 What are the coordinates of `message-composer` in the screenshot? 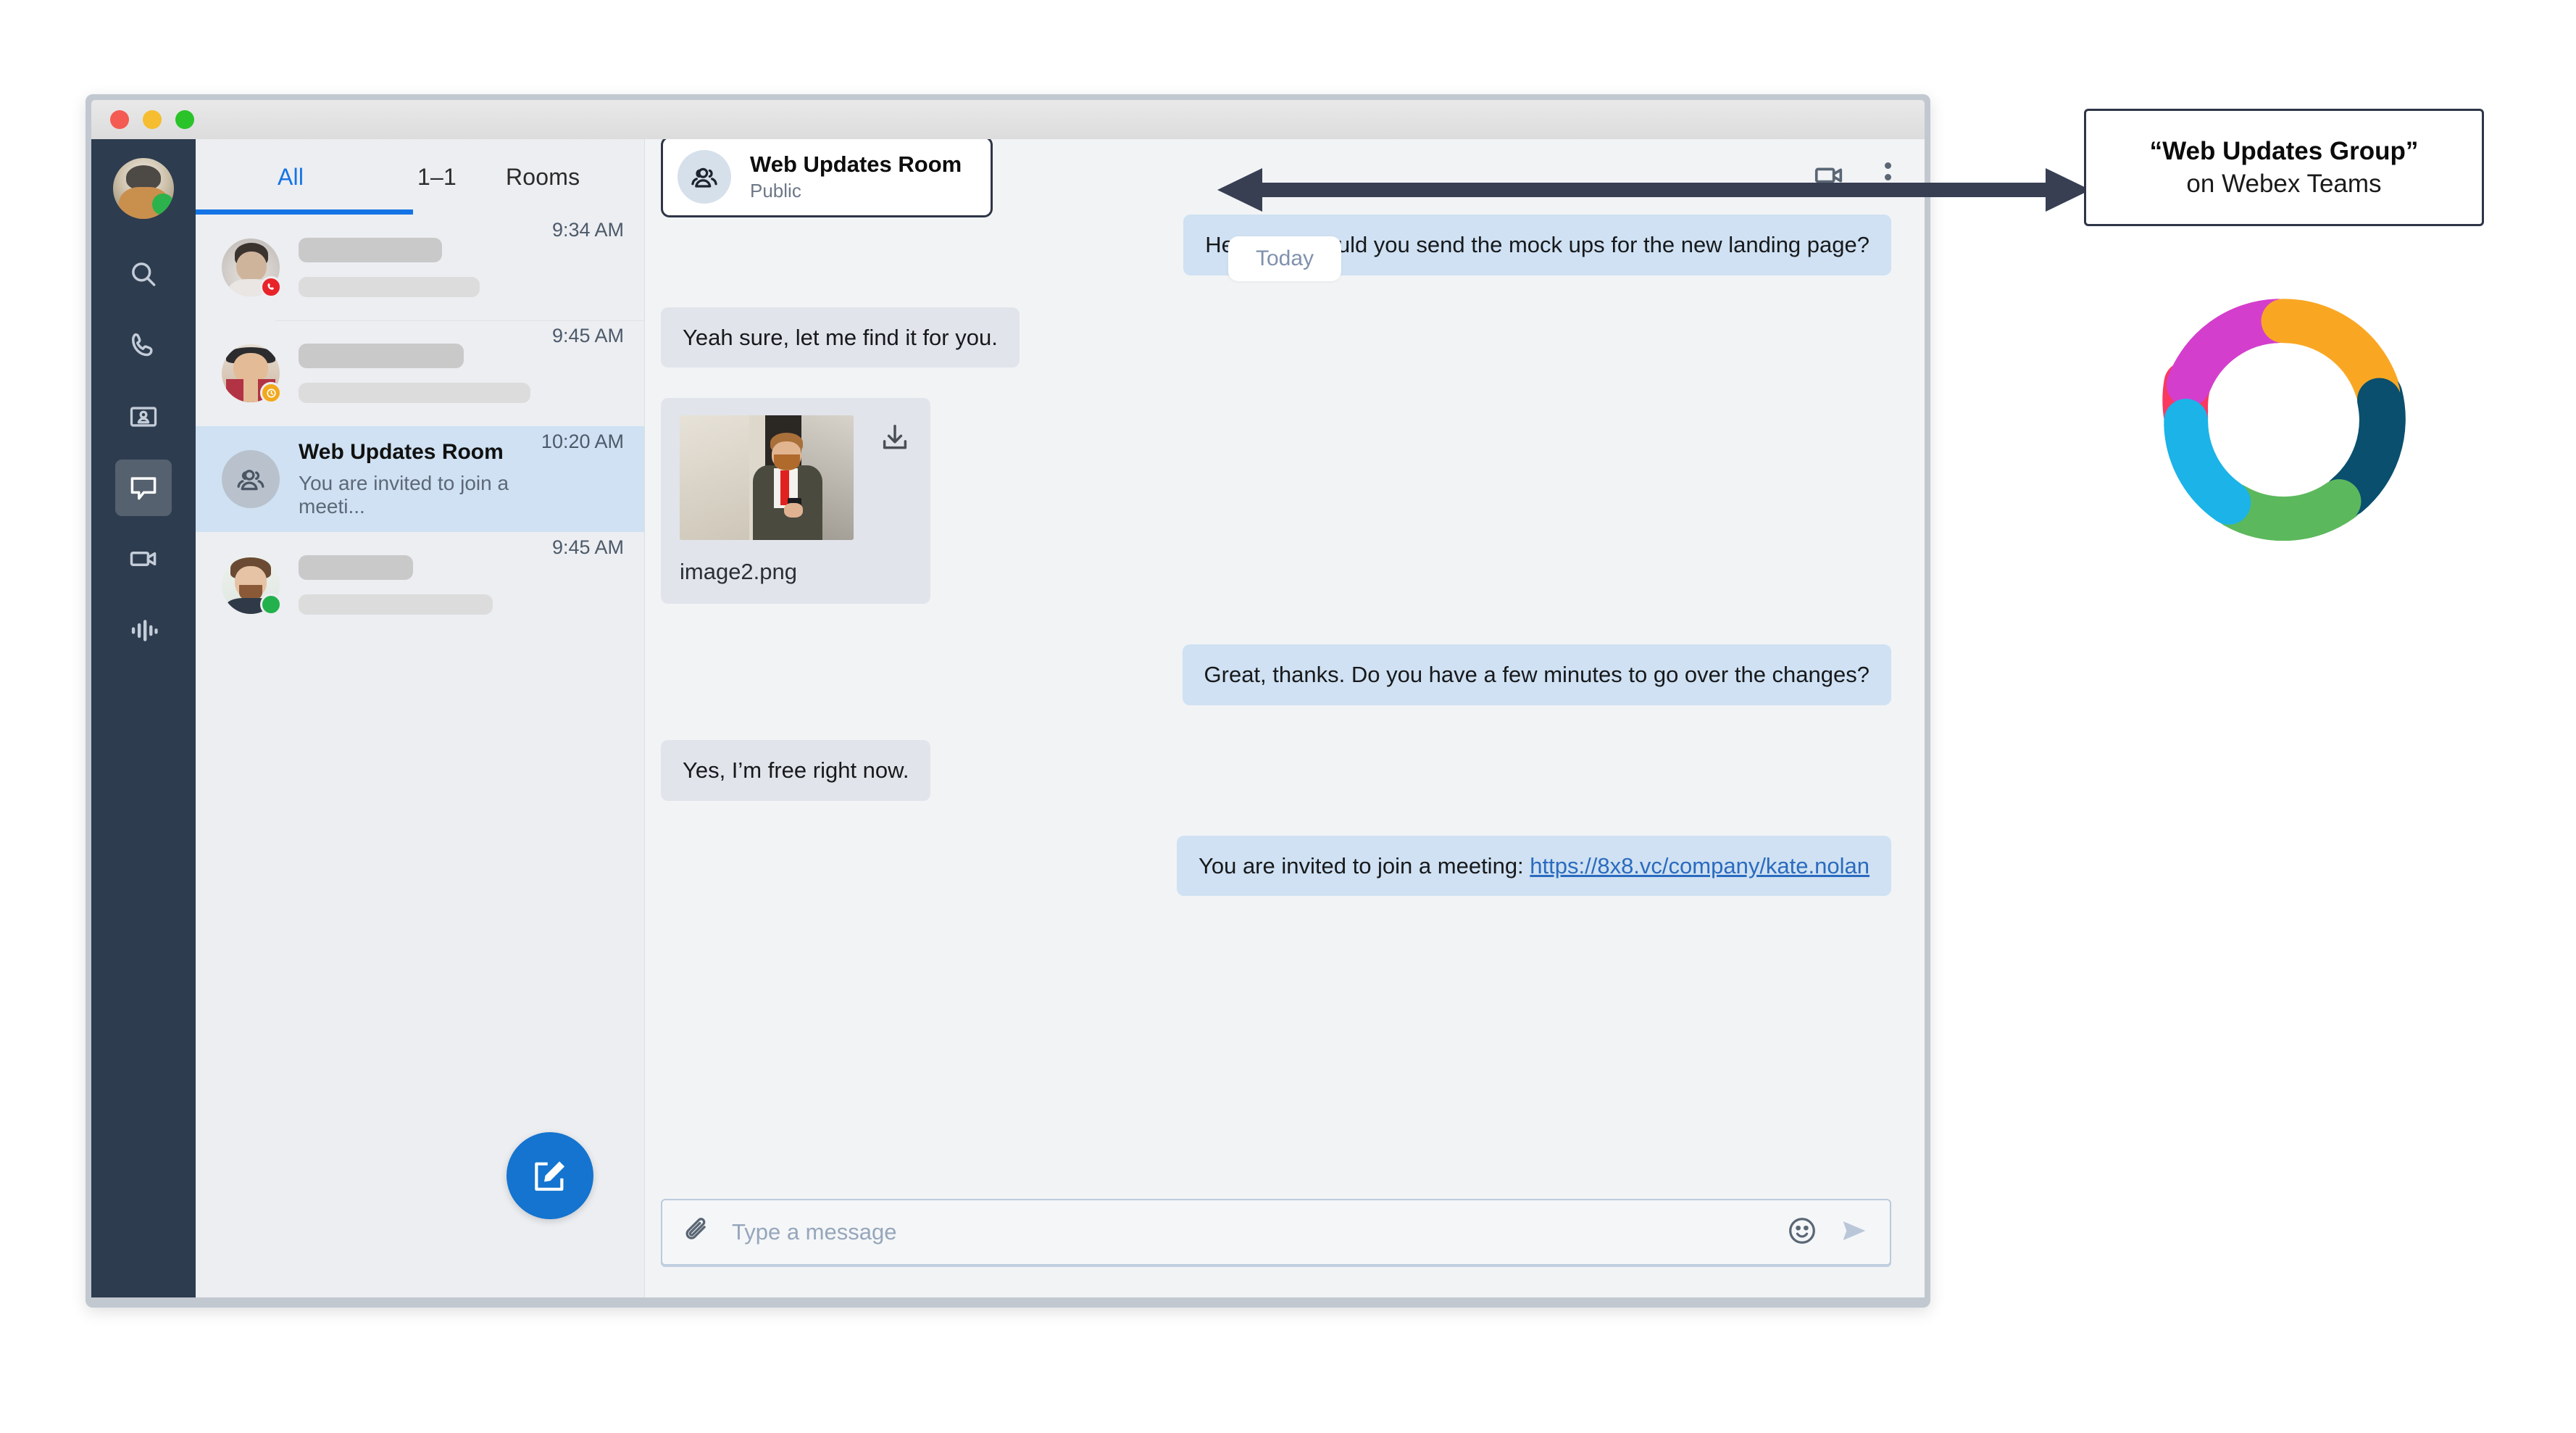 It's located at (1276, 1232).